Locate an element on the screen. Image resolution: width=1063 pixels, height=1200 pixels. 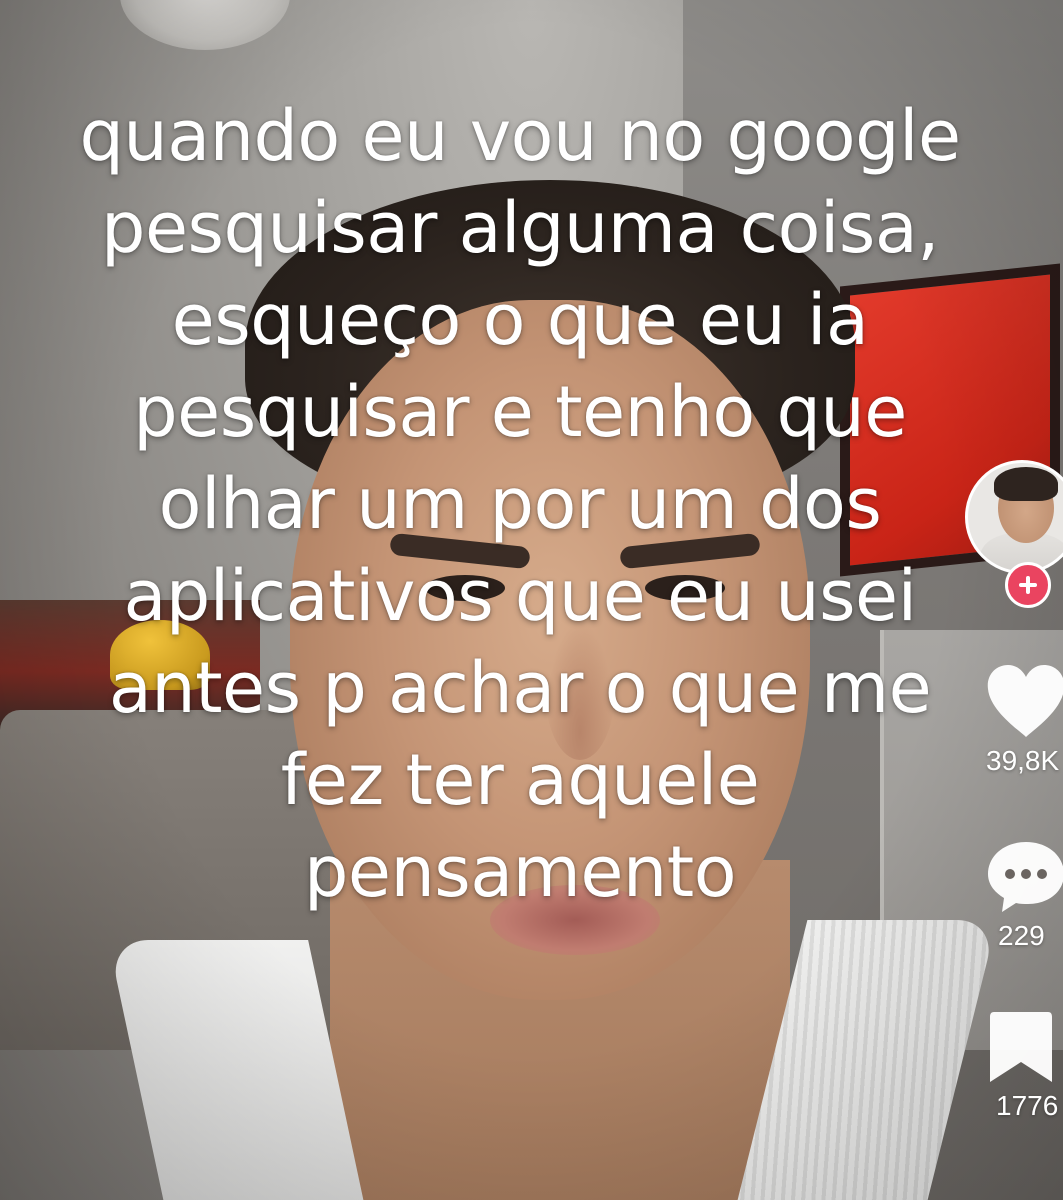
plus-icon is located at coordinates (1028, 585).